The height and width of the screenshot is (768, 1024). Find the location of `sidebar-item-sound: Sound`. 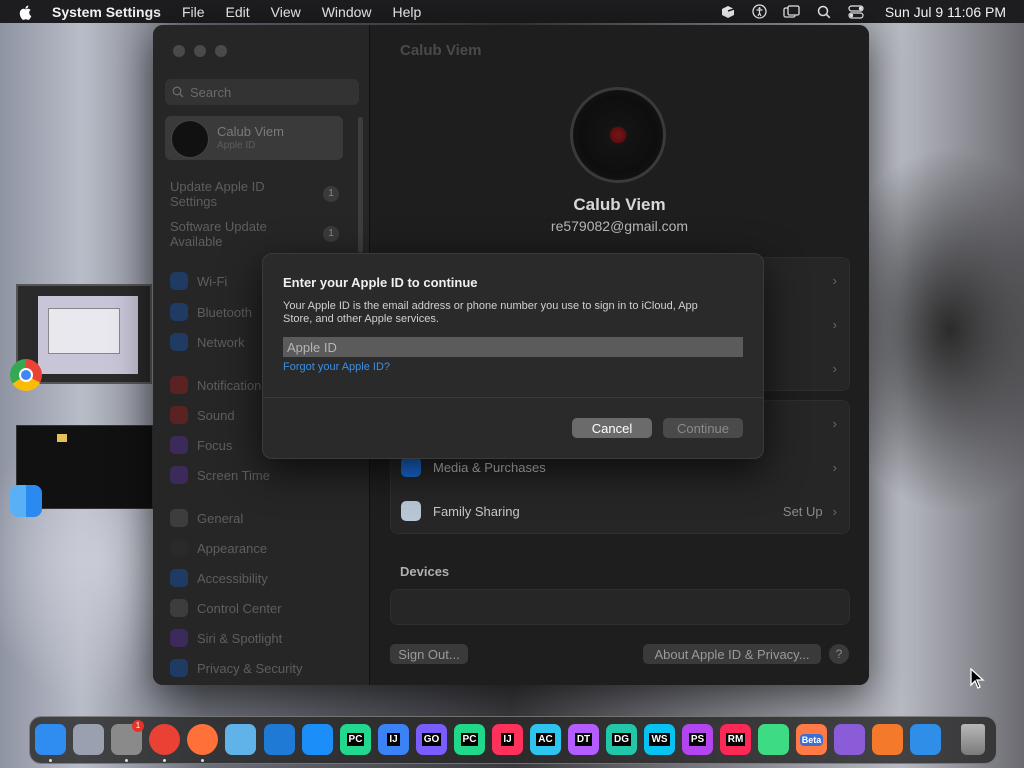

sidebar-item-sound: Sound is located at coordinates (202, 415).